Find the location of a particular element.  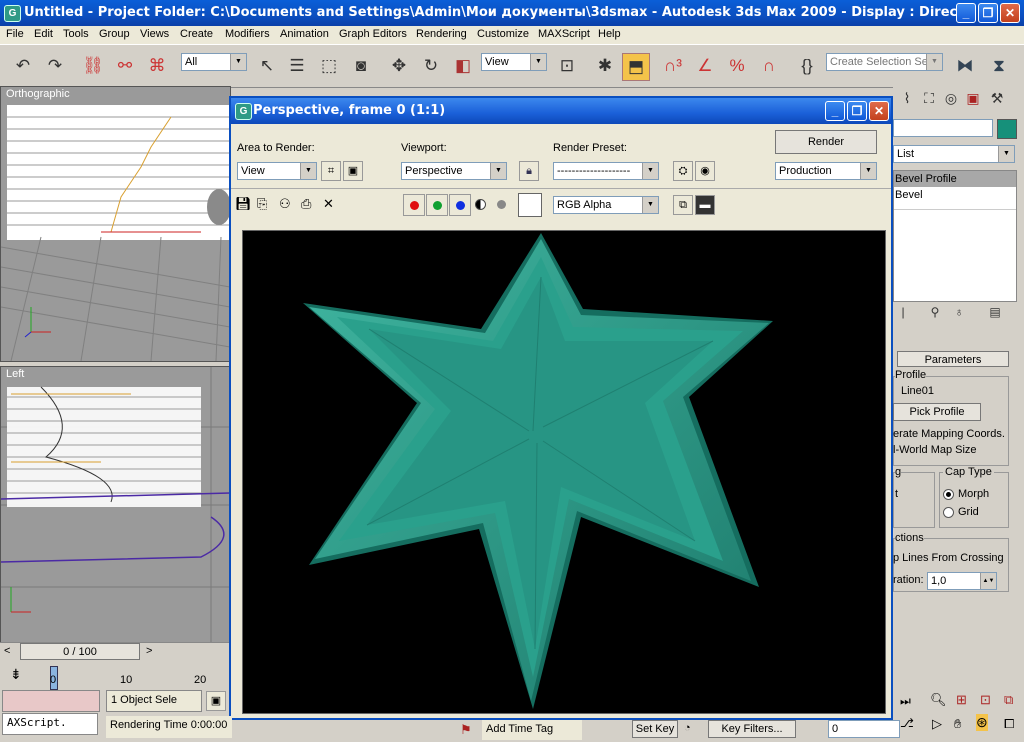

edit-named-selection-icon: {} is located at coordinates (807, 66).